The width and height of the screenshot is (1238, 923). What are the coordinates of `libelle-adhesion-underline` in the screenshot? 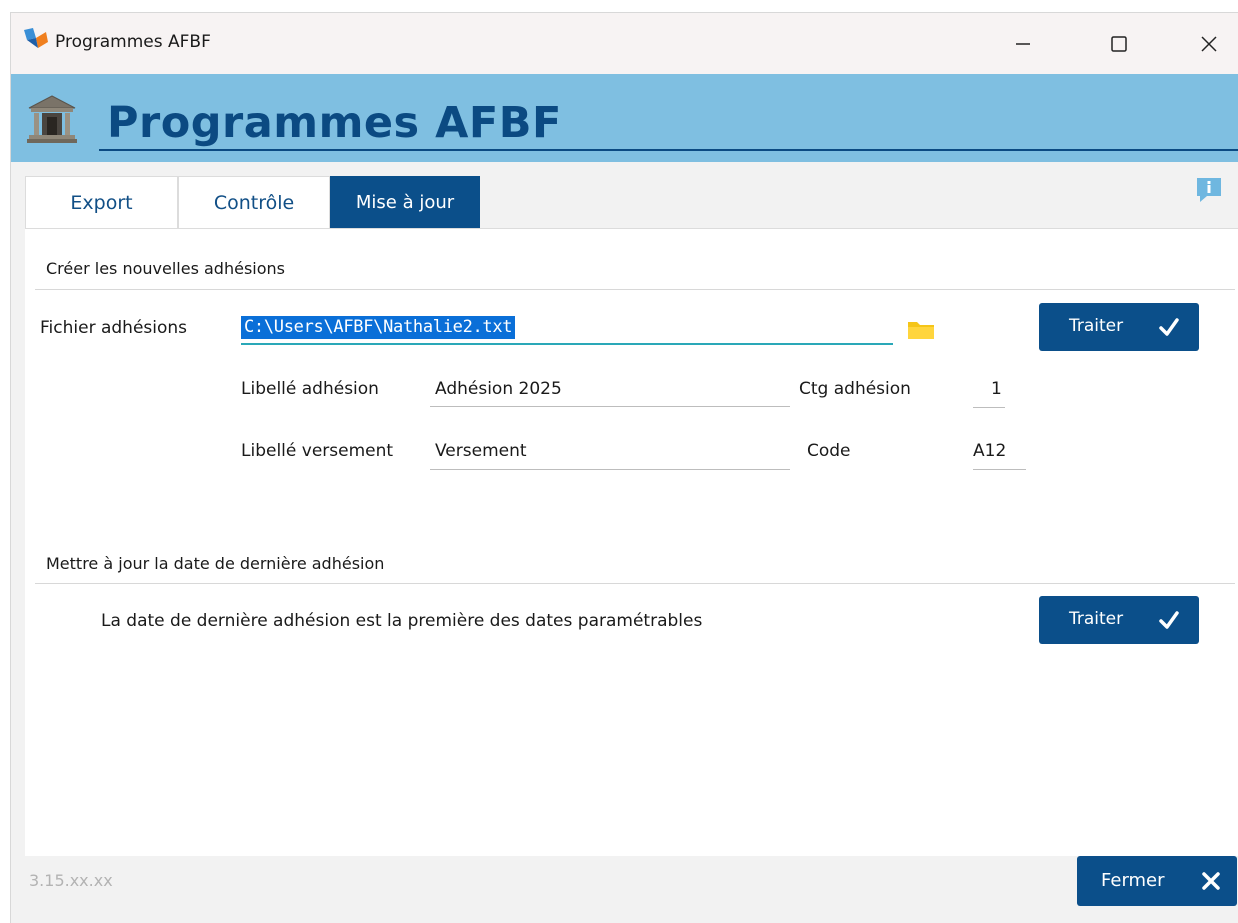 It's located at (610, 406).